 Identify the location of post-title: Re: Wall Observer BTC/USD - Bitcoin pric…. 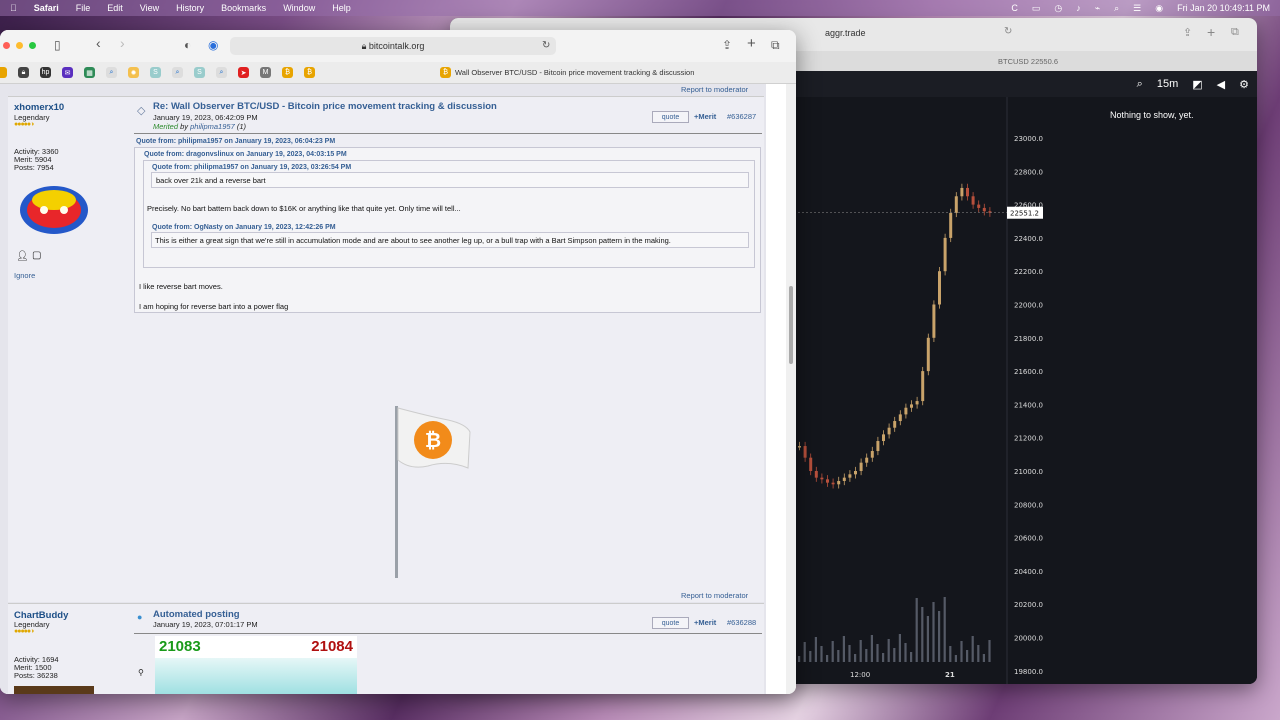
(325, 106).